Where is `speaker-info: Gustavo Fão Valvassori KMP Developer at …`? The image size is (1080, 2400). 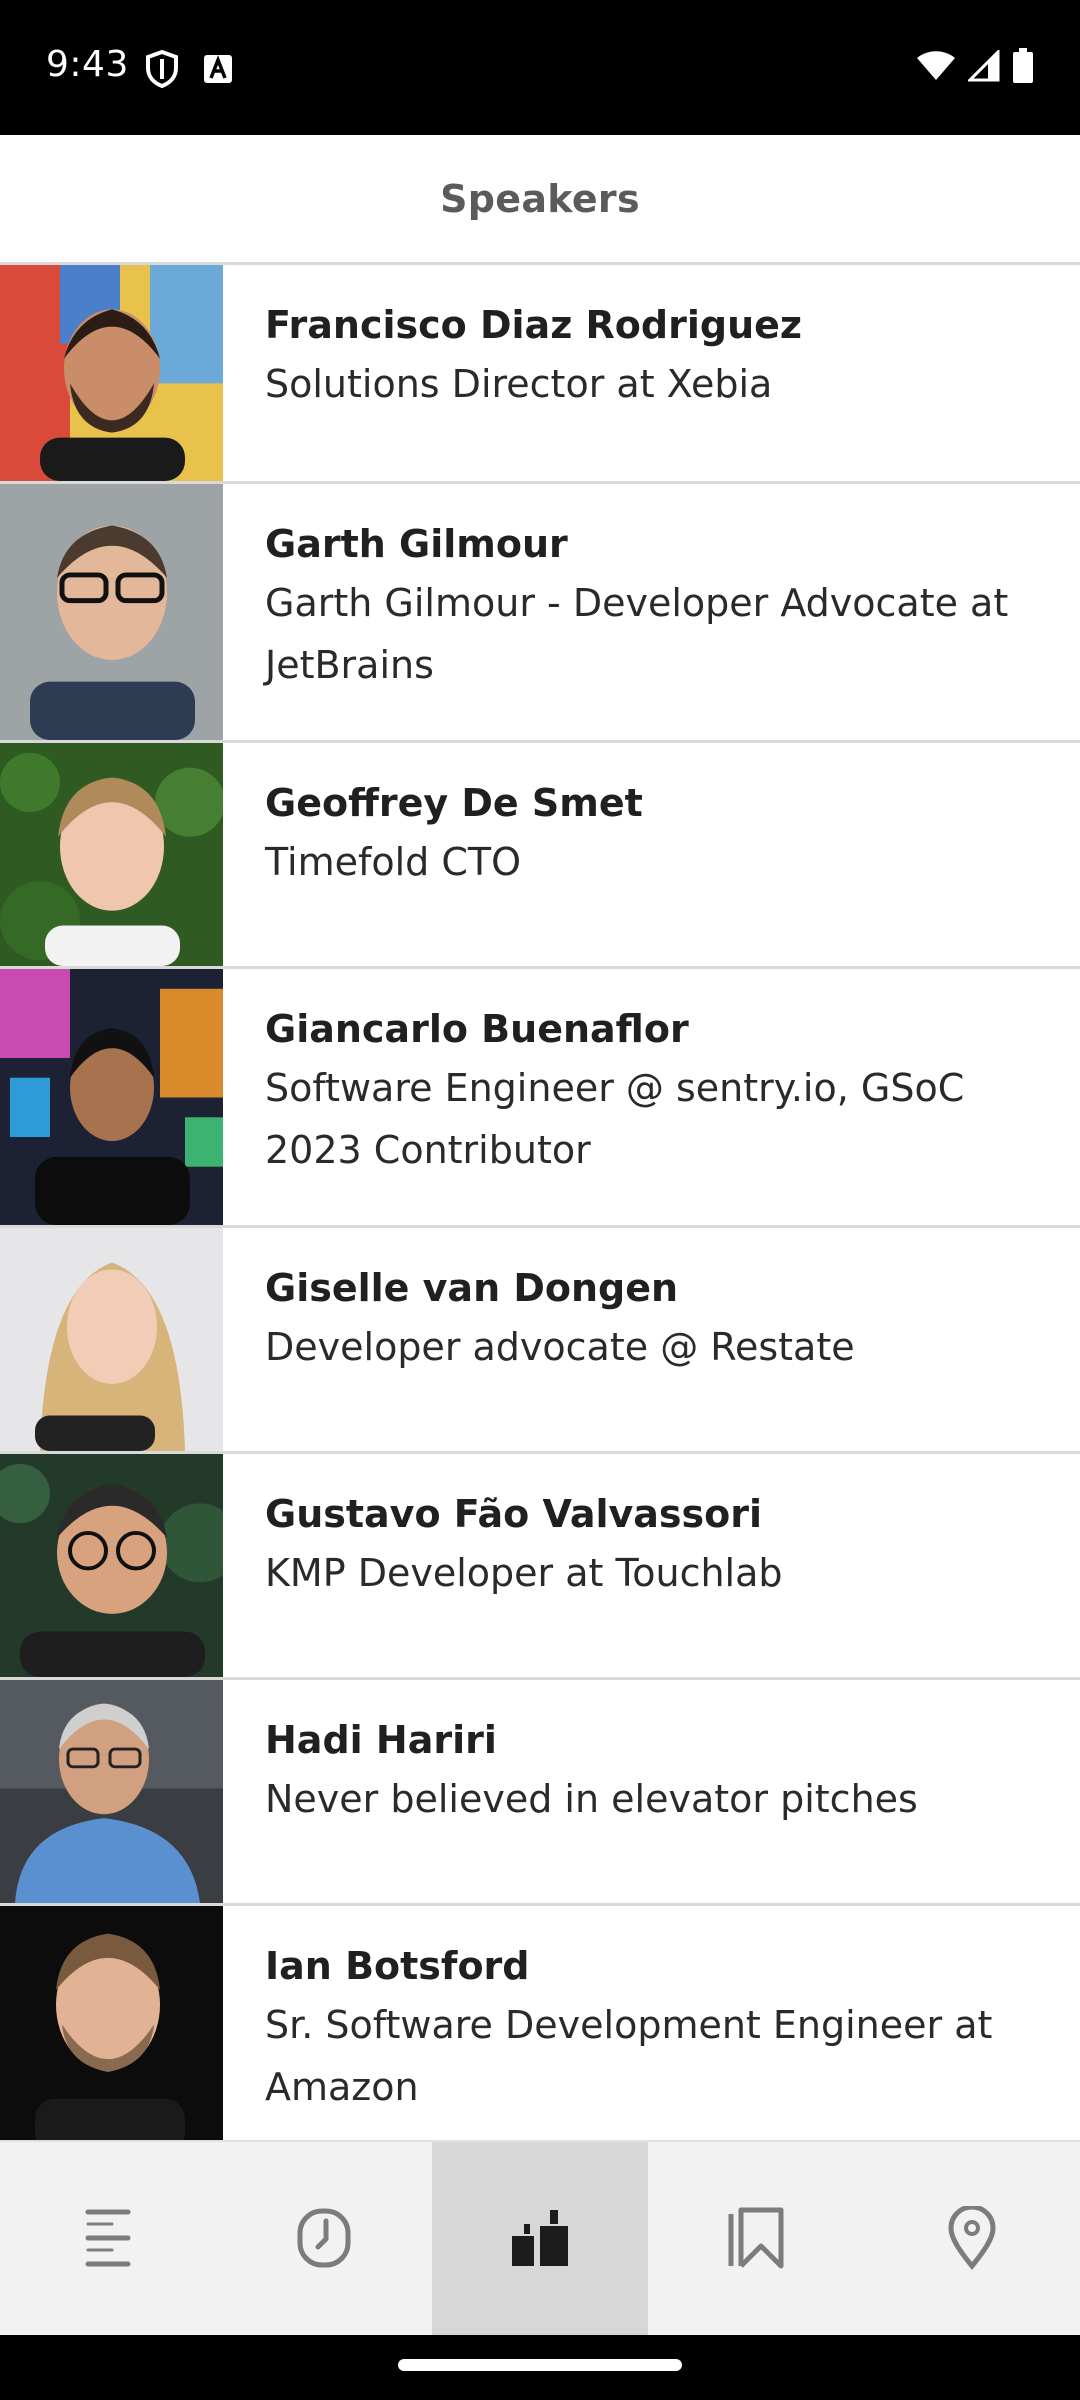 speaker-info: Gustavo Fão Valvassori KMP Developer at … is located at coordinates (651, 1565).